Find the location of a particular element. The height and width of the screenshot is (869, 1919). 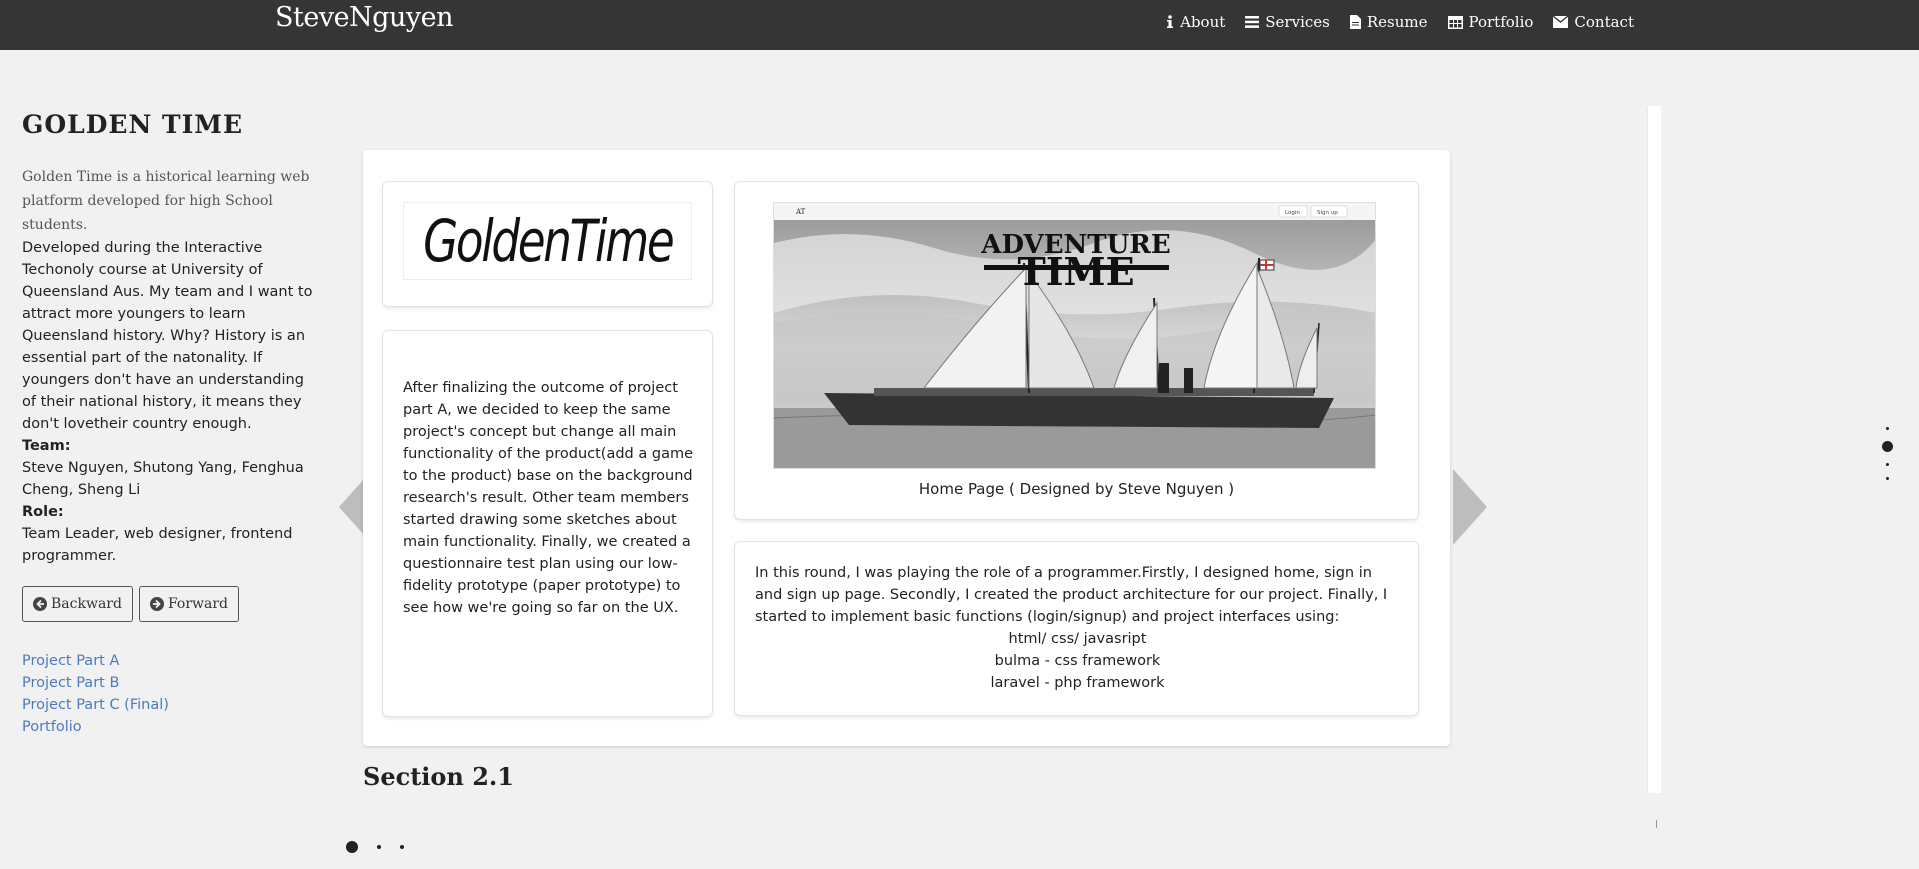

link-project-part-a: Project Part A is located at coordinates (172, 661).